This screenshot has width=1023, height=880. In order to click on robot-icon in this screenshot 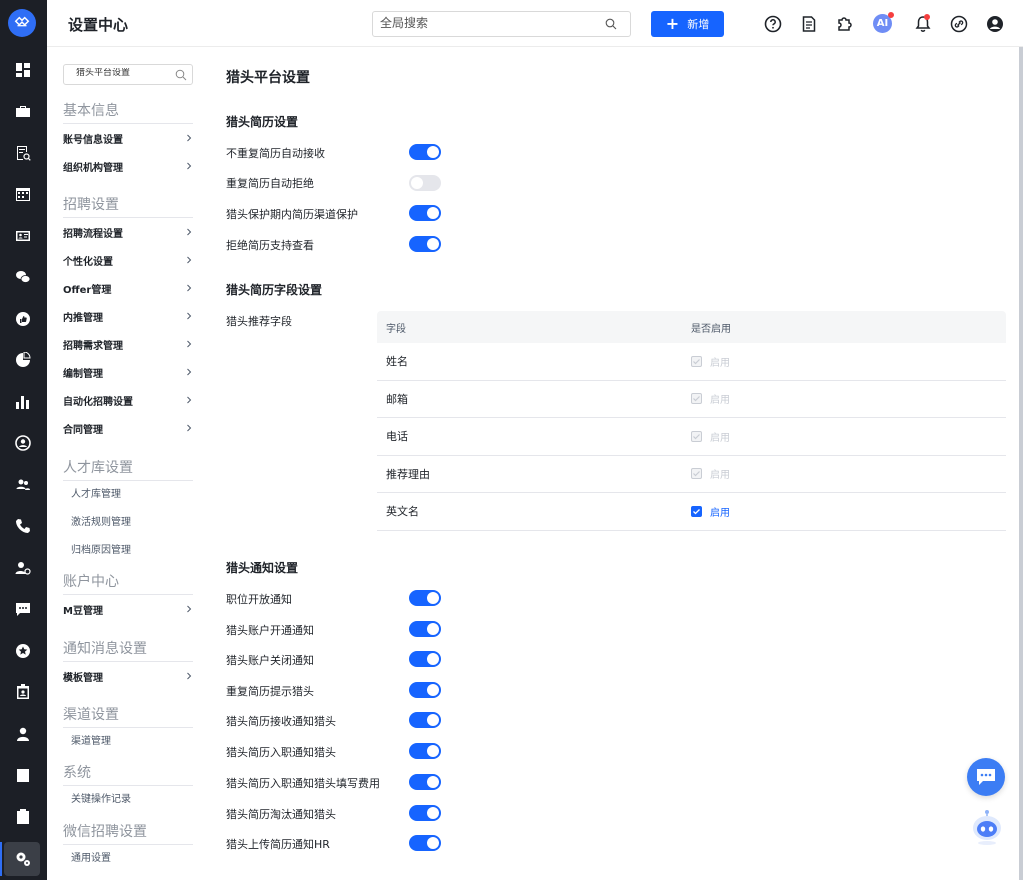, I will do `click(987, 827)`.